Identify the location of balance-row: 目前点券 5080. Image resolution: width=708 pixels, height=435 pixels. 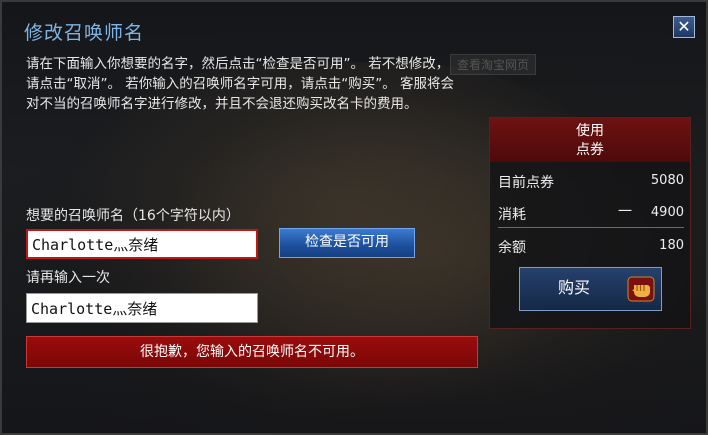
(591, 180).